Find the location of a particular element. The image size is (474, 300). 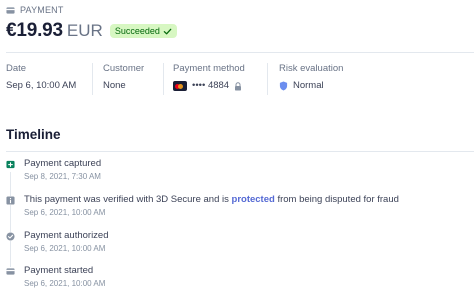

status-badge-label: Succeeded is located at coordinates (137, 31).